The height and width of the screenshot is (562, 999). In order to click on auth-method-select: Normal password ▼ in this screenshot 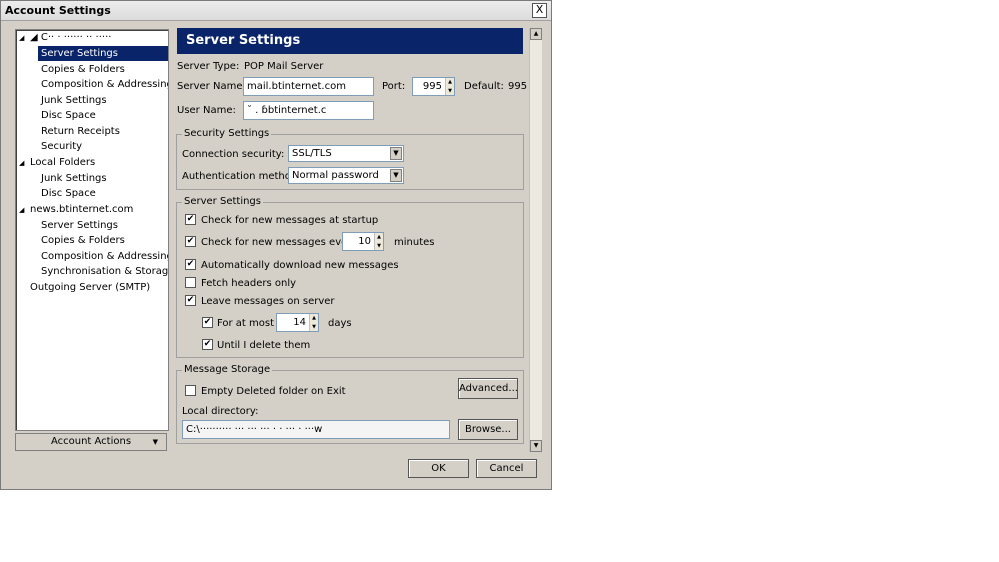, I will do `click(346, 175)`.